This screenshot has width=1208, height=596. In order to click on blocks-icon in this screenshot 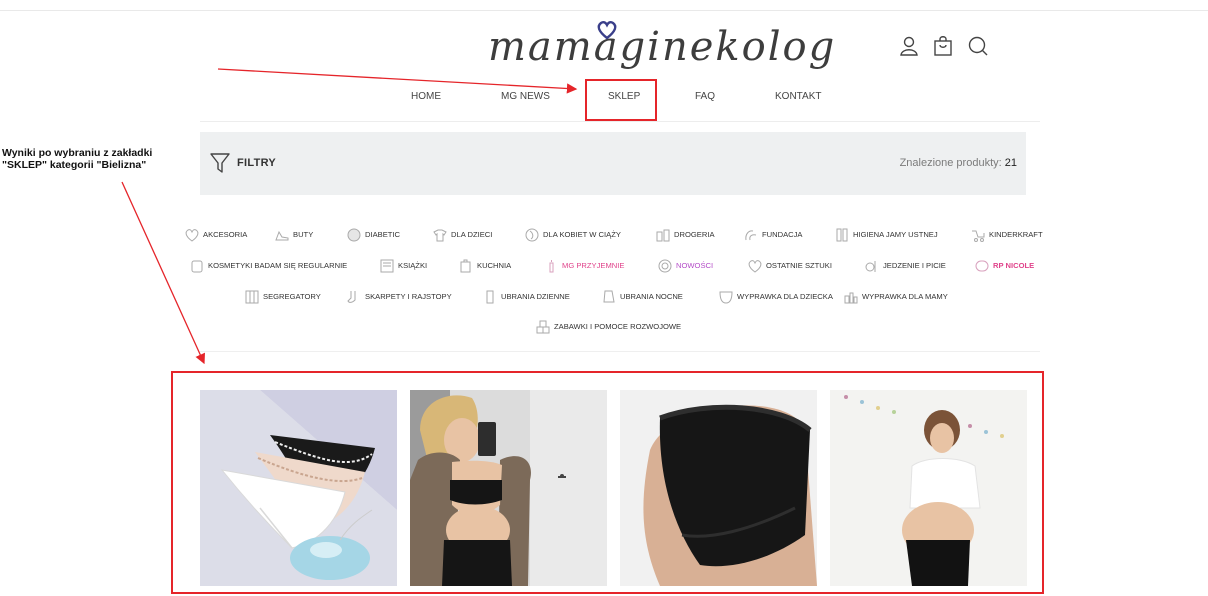, I will do `click(543, 327)`.